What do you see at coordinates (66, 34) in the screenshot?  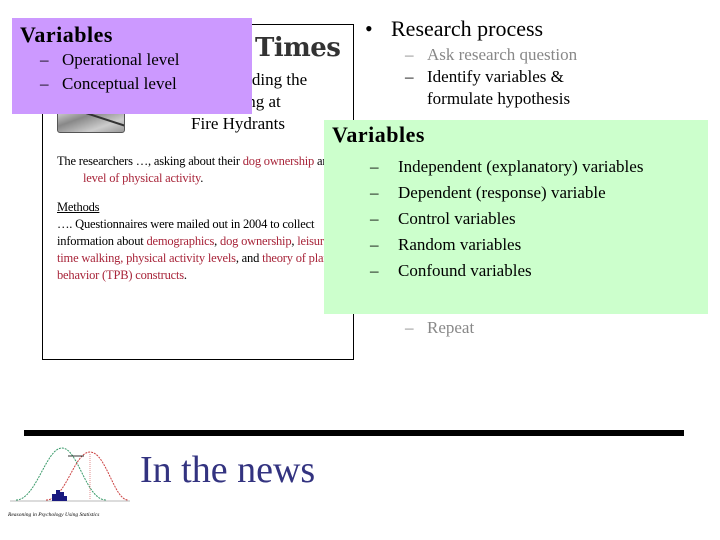 I see `variables-levels-title: Variables` at bounding box center [66, 34].